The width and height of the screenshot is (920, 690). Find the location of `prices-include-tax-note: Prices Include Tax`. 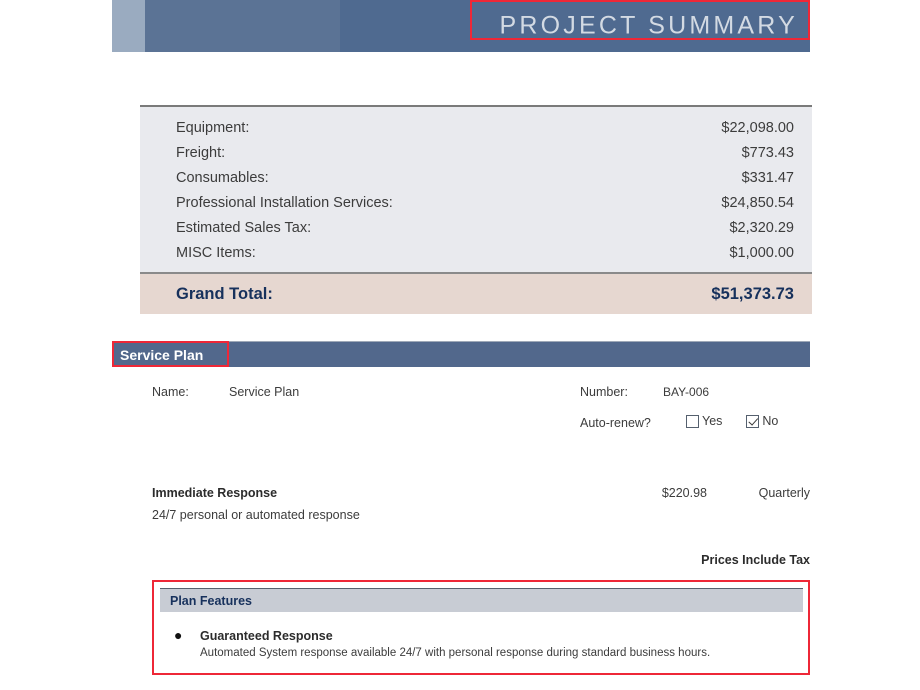

prices-include-tax-note: Prices Include Tax is located at coordinates (755, 560).